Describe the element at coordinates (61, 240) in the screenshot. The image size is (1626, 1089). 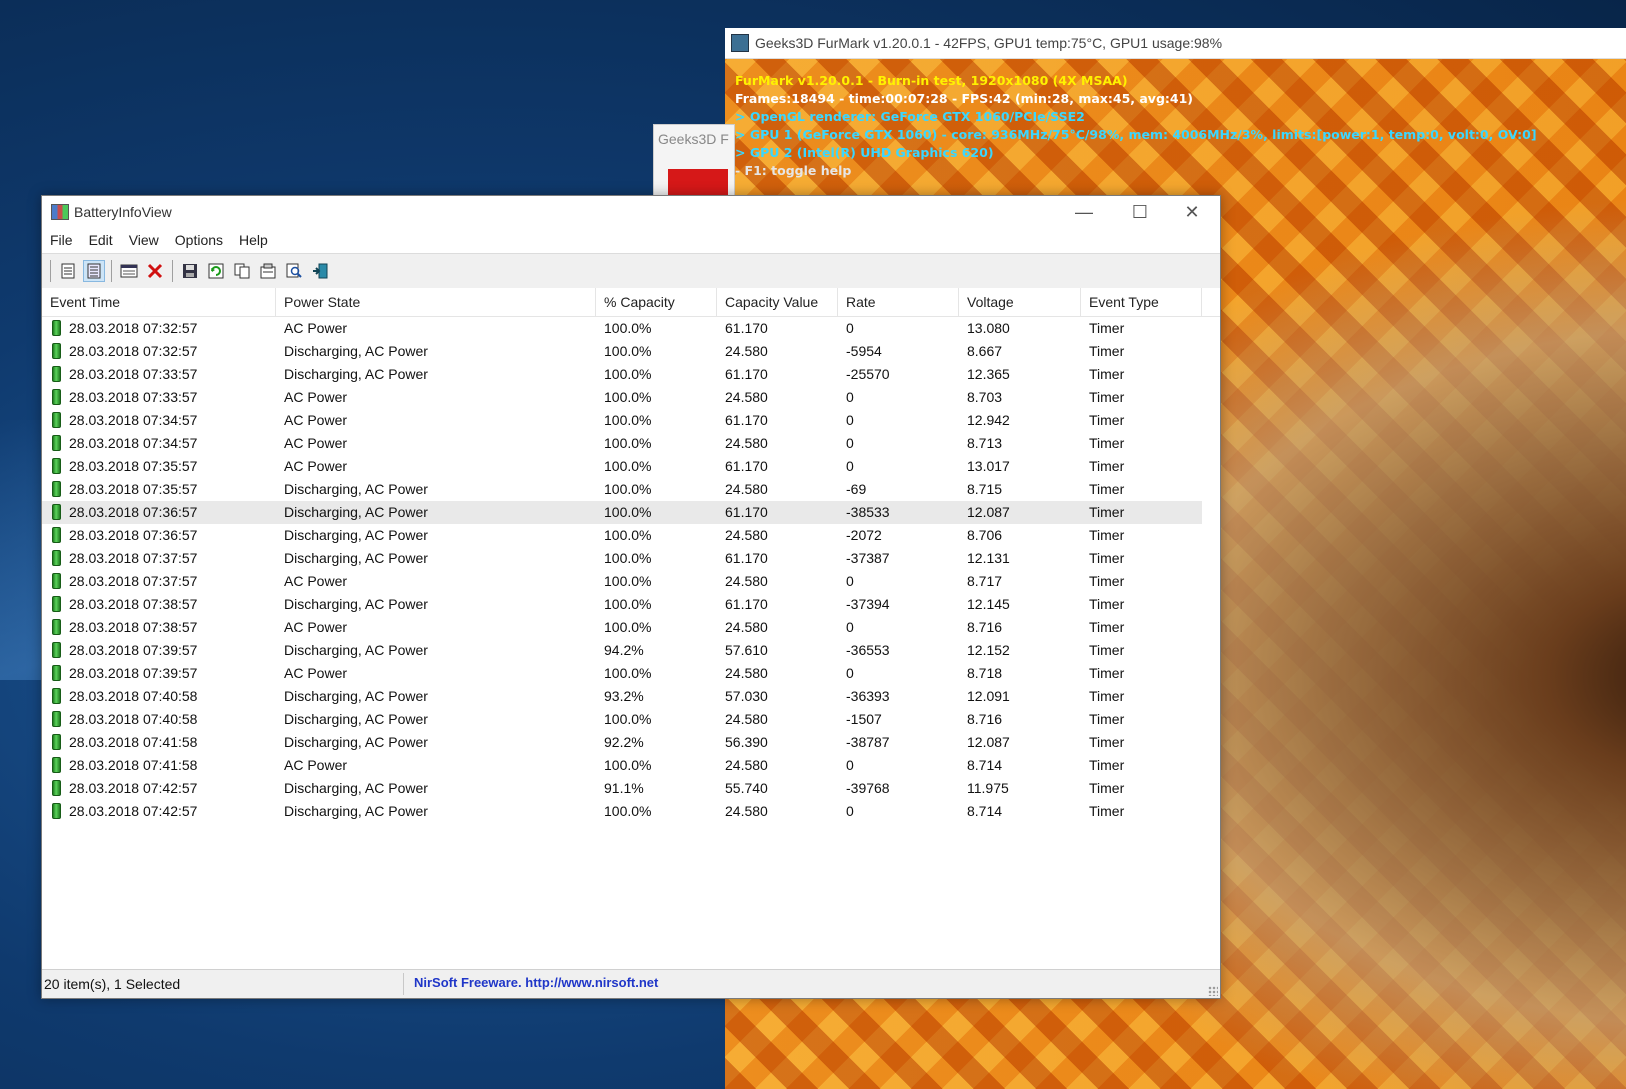
I see `menu-file: File` at that location.